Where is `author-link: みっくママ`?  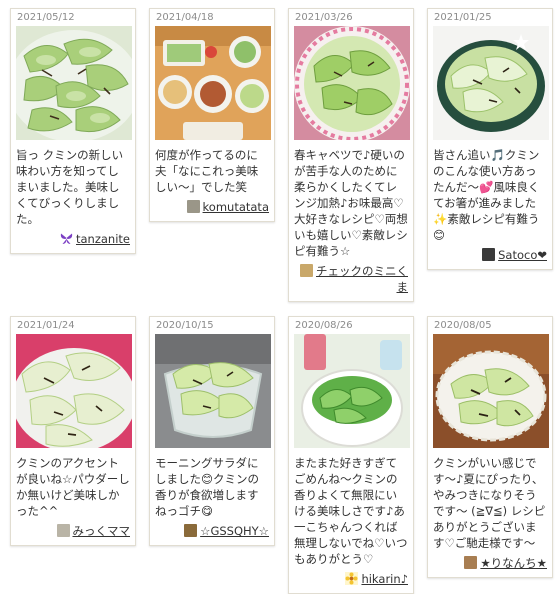
author-link: みっくママ is located at coordinates (102, 531).